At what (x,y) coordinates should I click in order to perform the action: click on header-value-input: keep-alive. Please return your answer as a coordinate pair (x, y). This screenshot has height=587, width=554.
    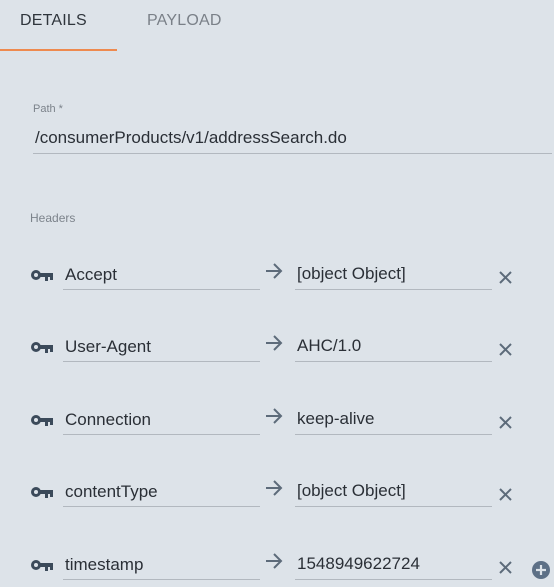
    Looking at the image, I should click on (393, 420).